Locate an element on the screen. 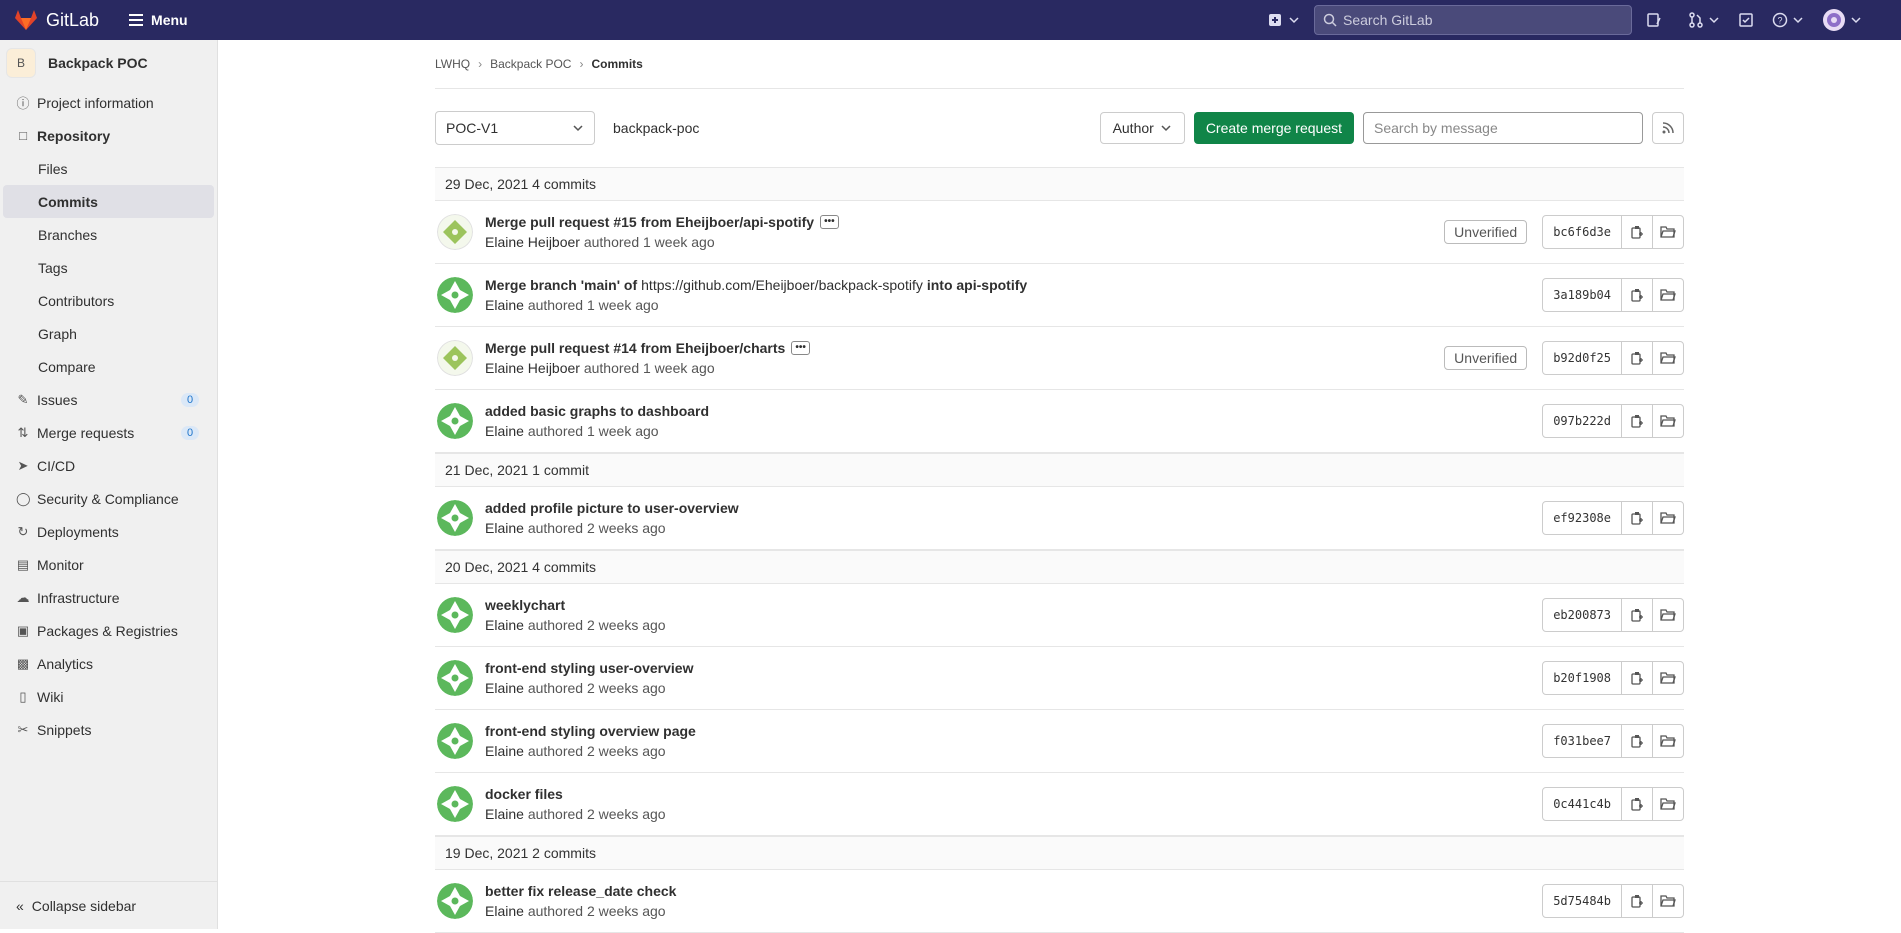  commit-title-link: front-end styling overview page is located at coordinates (590, 731).